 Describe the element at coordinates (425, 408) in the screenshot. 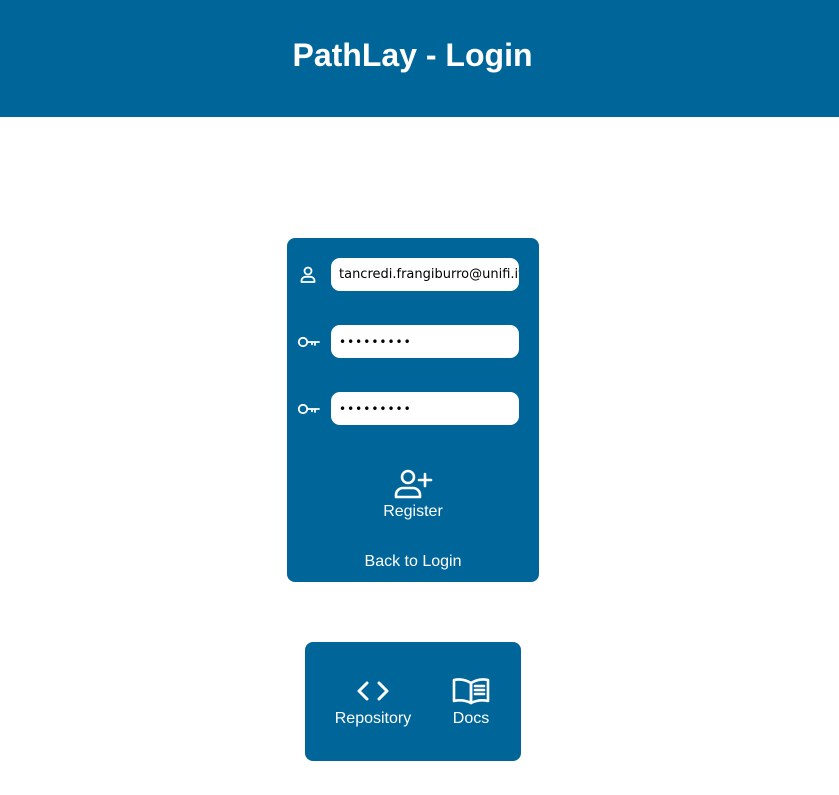

I see `confirm-password-input` at that location.